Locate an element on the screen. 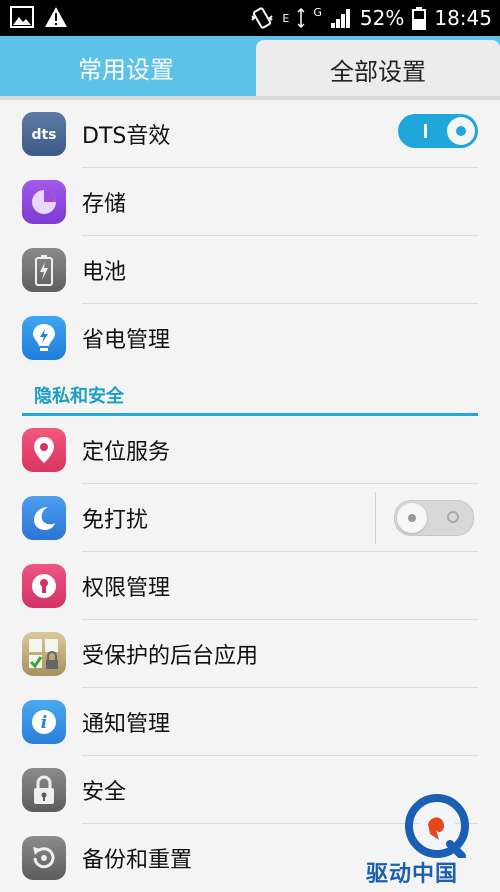 This screenshot has width=500, height=892. info-icon: i is located at coordinates (44, 722).